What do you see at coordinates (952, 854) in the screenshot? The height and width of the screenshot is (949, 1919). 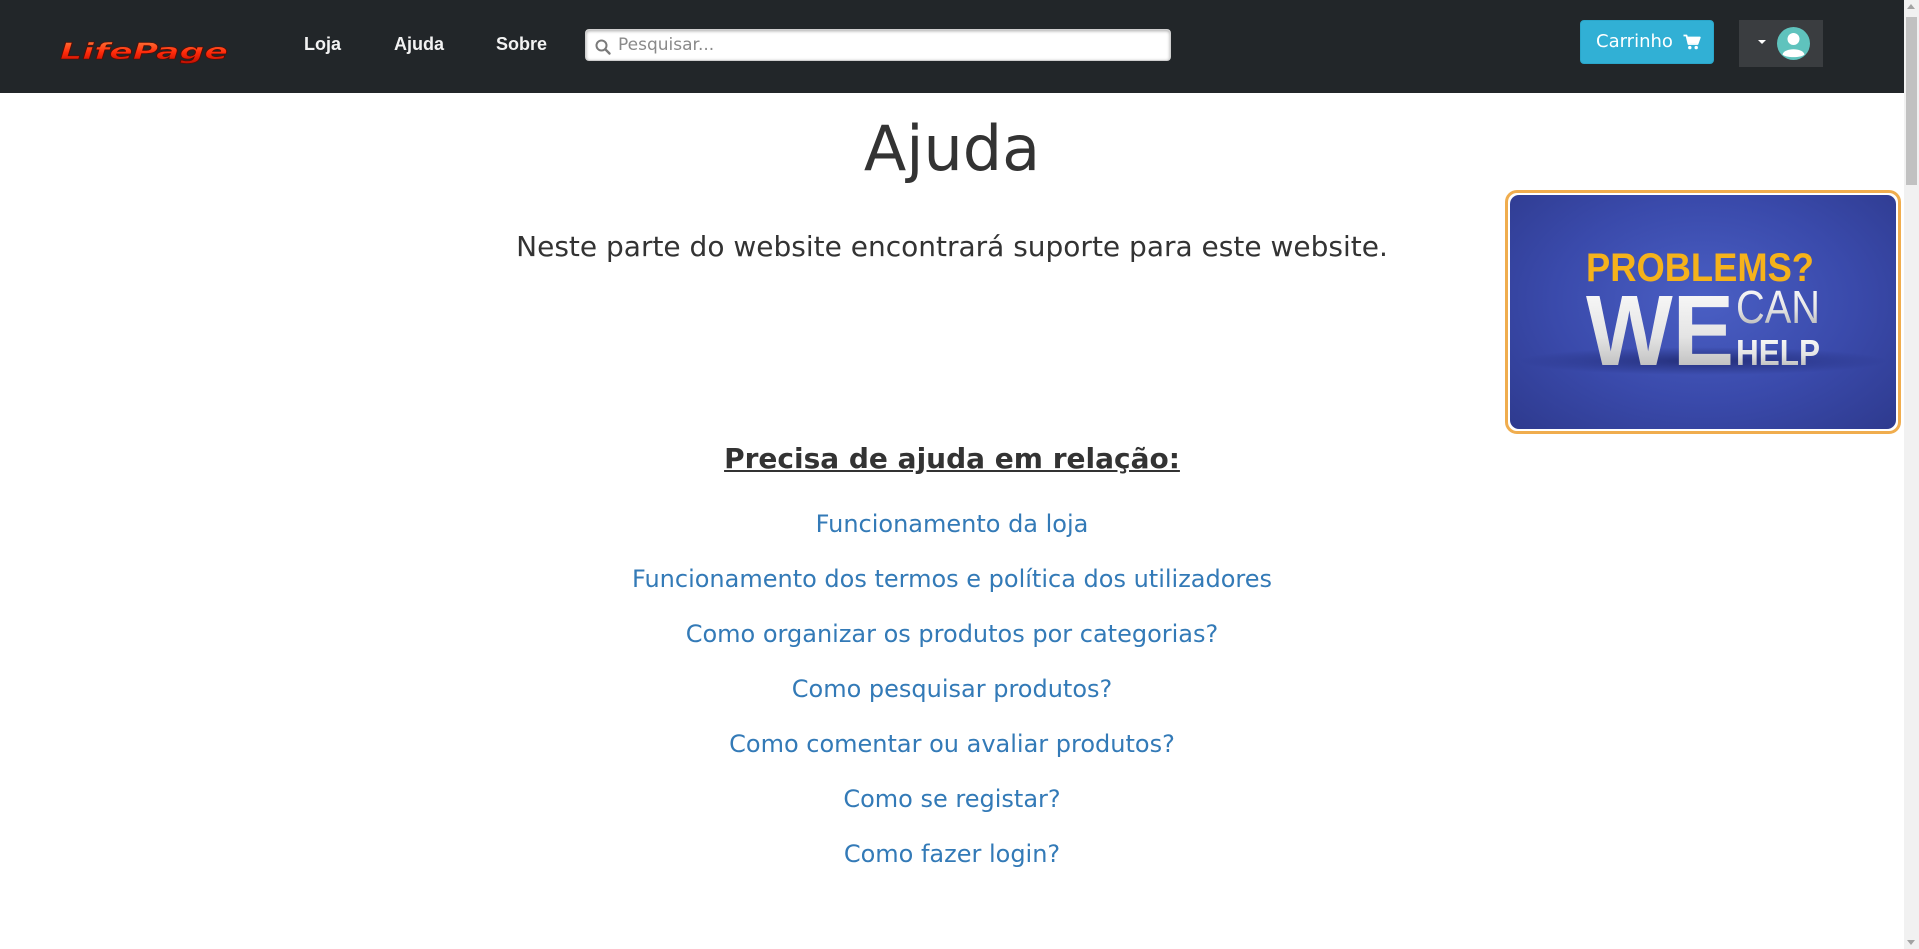 I see `help-link-login: Como fazer login?` at bounding box center [952, 854].